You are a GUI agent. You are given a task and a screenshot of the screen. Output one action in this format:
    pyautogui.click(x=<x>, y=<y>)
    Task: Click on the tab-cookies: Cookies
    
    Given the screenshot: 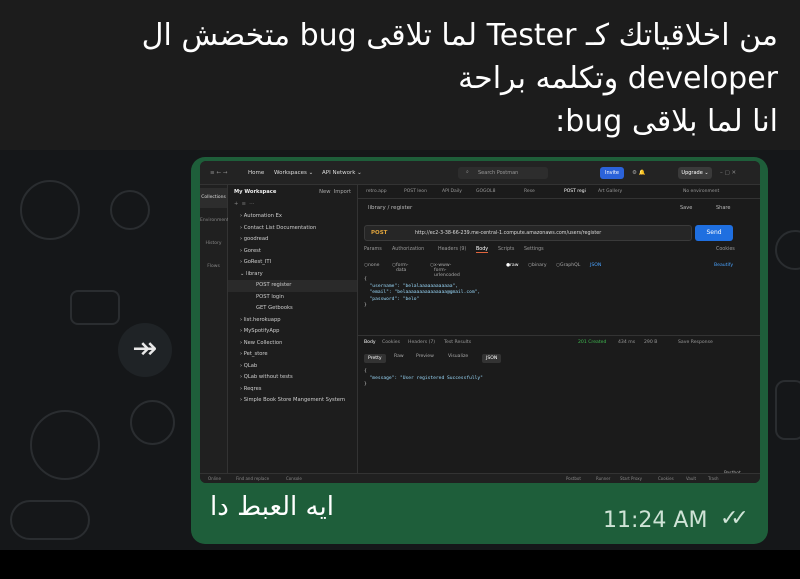 What is the action you would take?
    pyautogui.click(x=725, y=249)
    